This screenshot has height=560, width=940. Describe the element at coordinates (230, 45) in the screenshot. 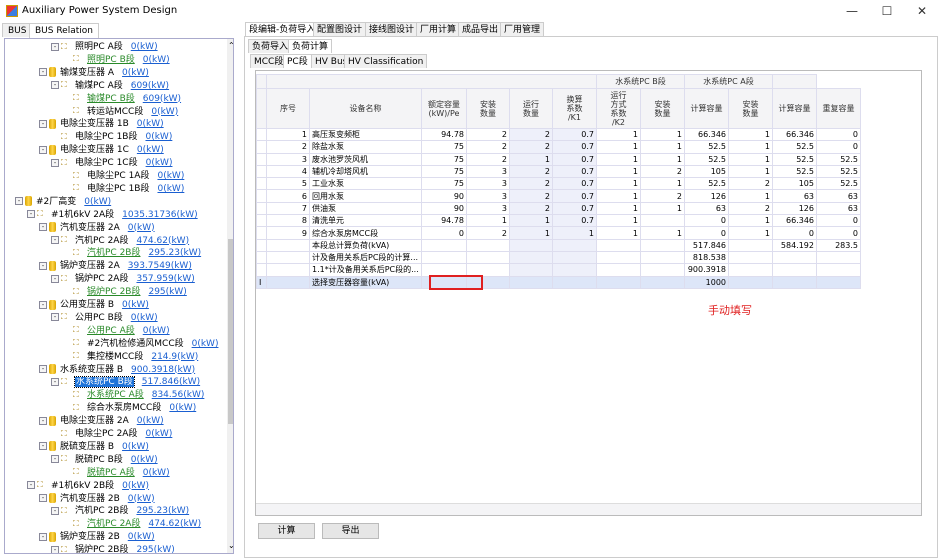

I see `scroll-up-icon: ⌃` at that location.